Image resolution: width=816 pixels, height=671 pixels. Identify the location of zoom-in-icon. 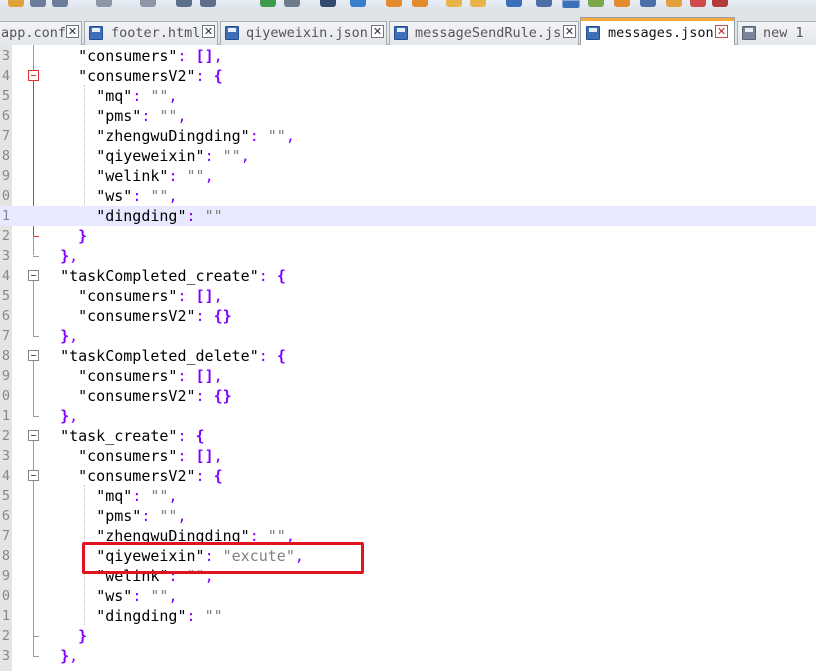
(394, 3).